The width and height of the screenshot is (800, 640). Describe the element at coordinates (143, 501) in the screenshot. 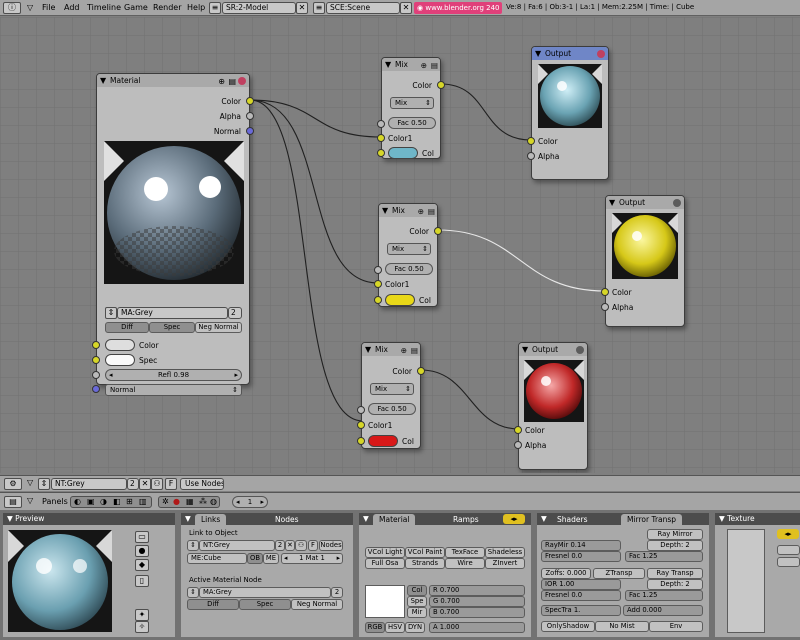

I see `scene-icon: ▥` at that location.